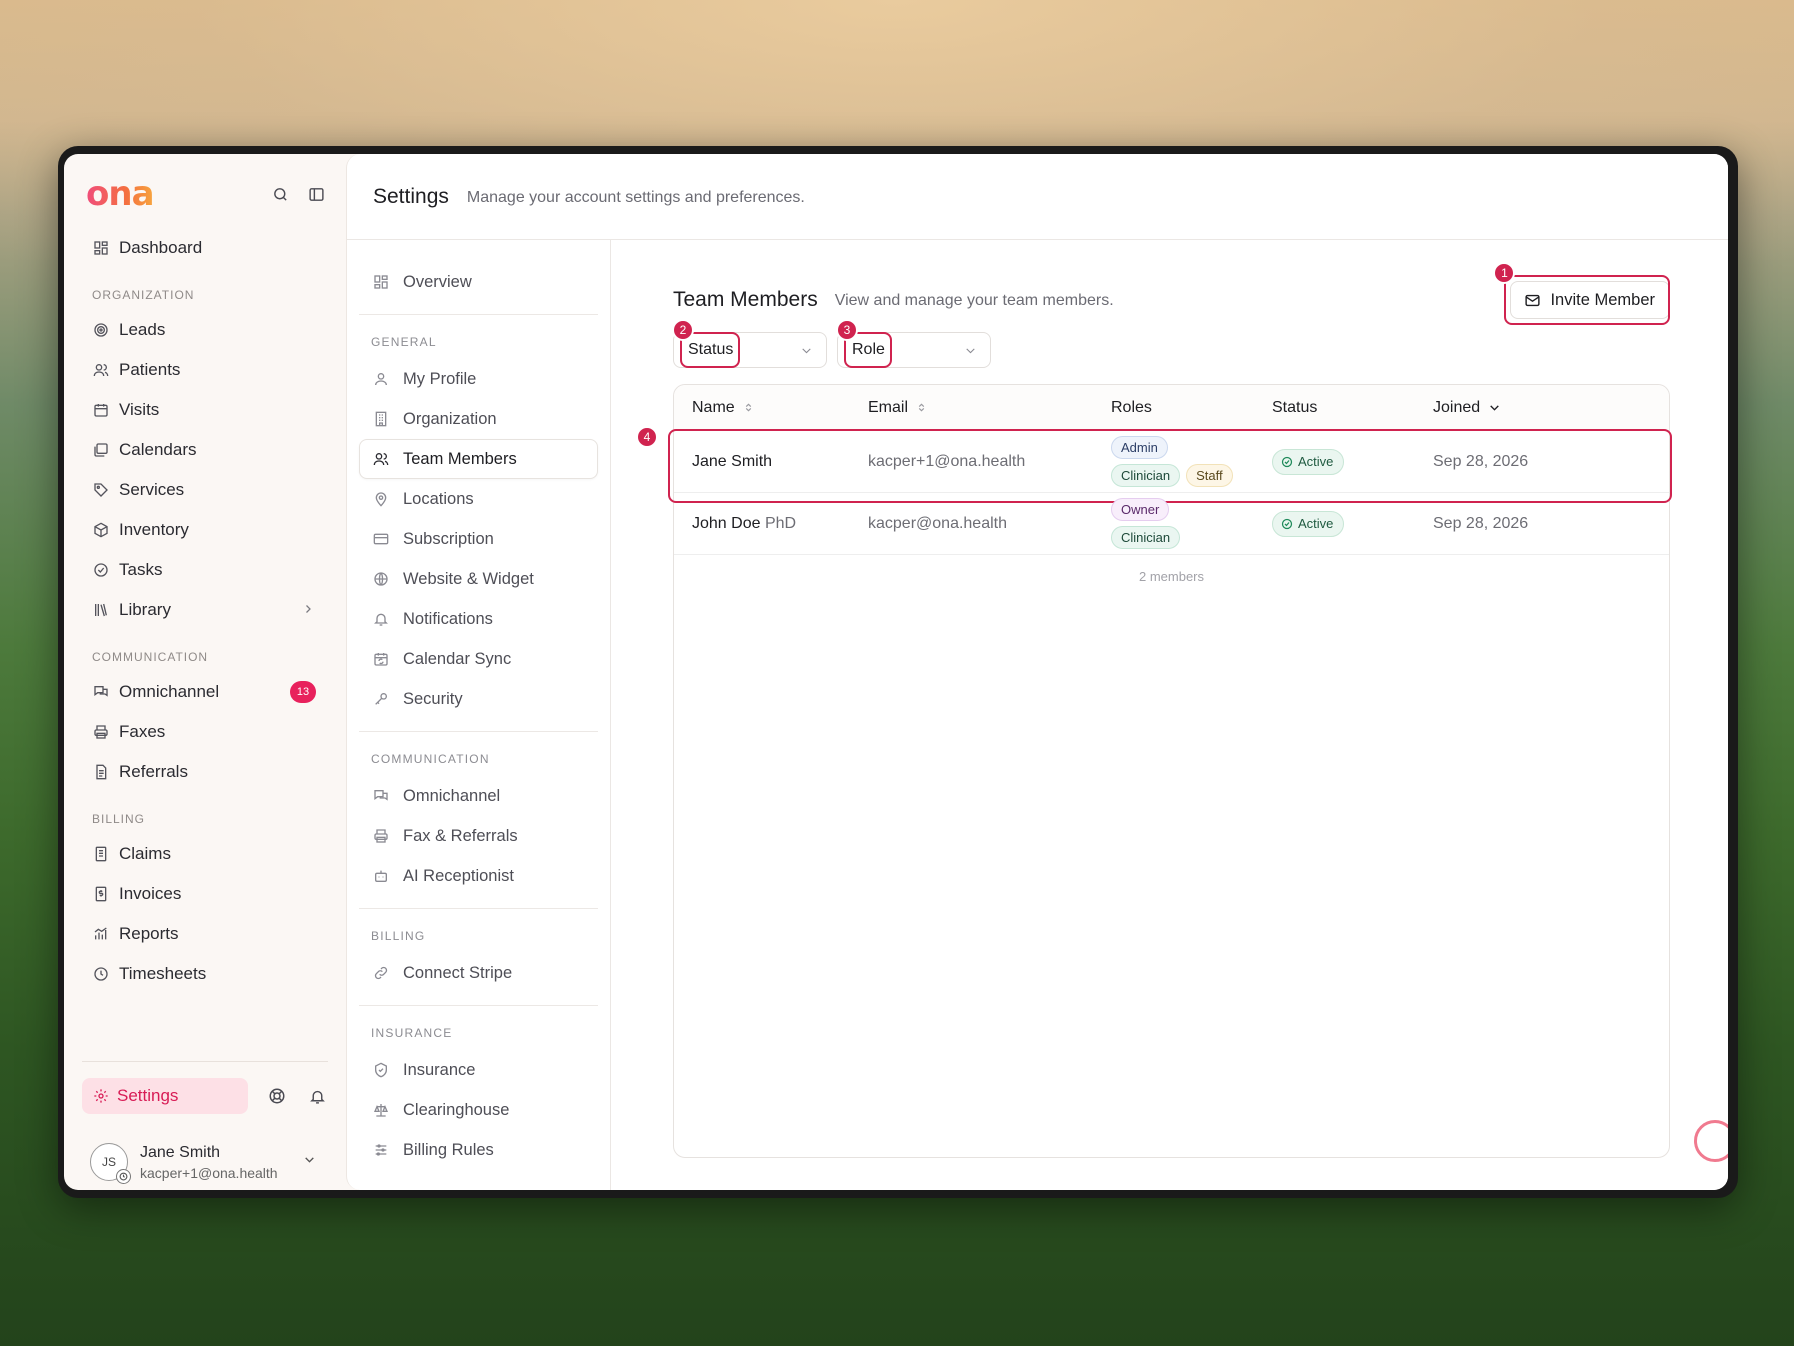 The image size is (1794, 1346). I want to click on member-status: Active, so click(1352, 523).